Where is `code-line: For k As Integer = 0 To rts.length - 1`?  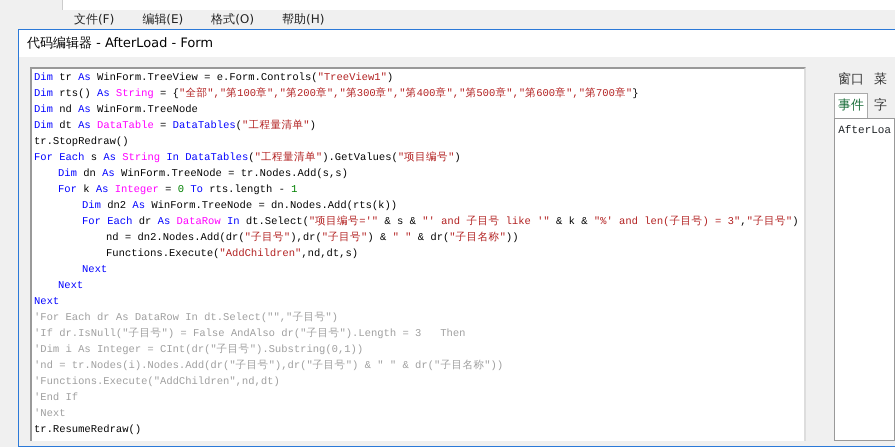
code-line: For k As Integer = 0 To rts.length - 1 is located at coordinates (177, 190).